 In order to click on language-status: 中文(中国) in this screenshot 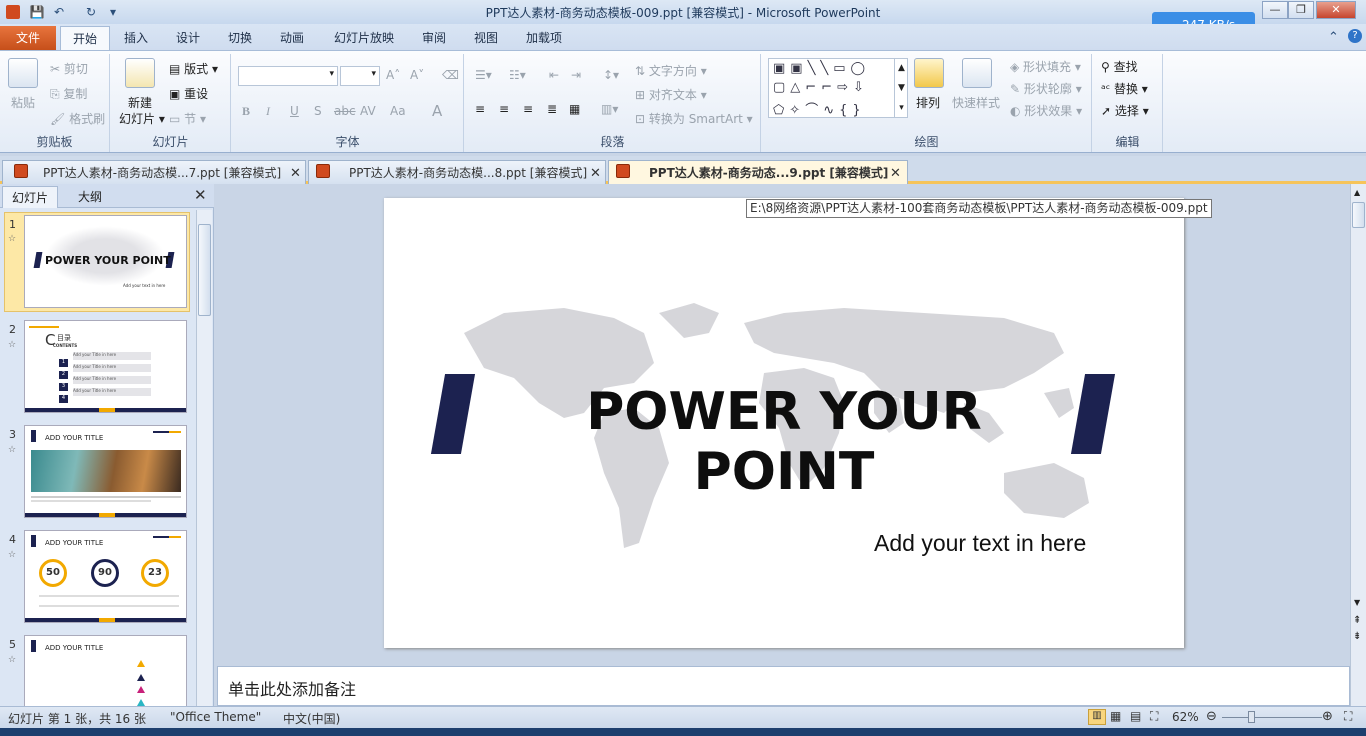, I will do `click(311, 718)`.